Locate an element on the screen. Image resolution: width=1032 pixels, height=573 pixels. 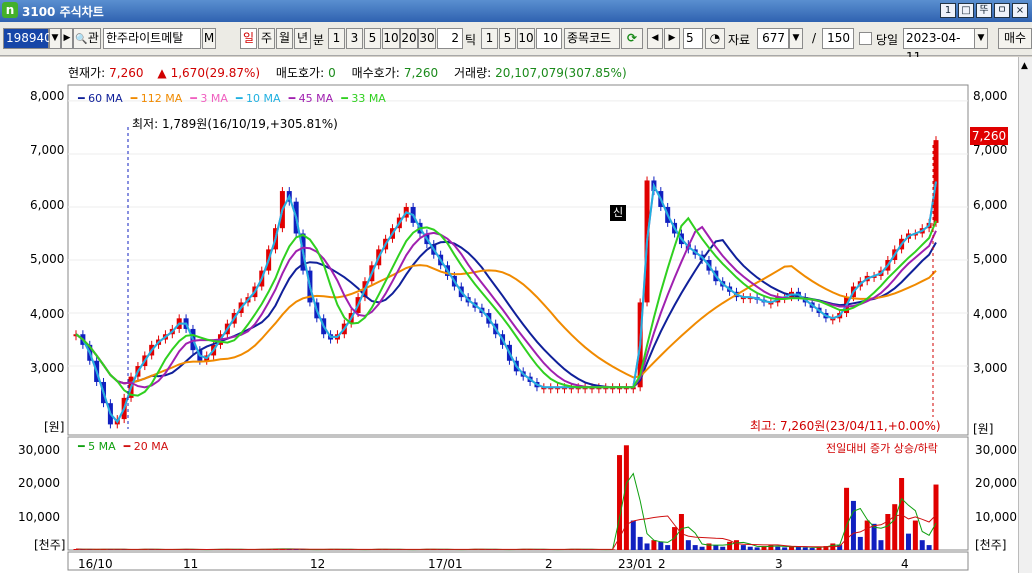
x-label: 16/10 is located at coordinates (95, 564).